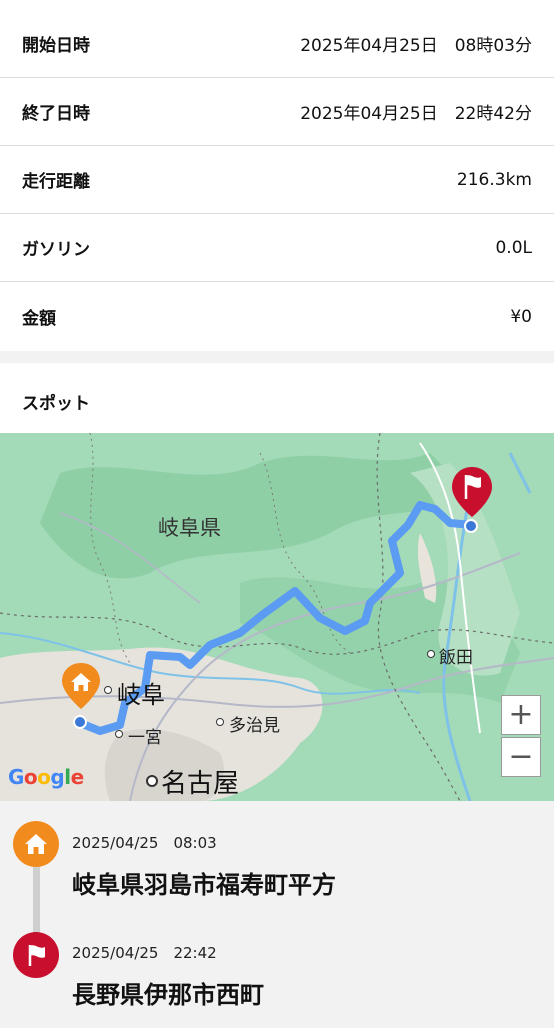 This screenshot has width=554, height=1028. What do you see at coordinates (277, 316) in the screenshot?
I see `info-row-amount: 金額 ¥0` at bounding box center [277, 316].